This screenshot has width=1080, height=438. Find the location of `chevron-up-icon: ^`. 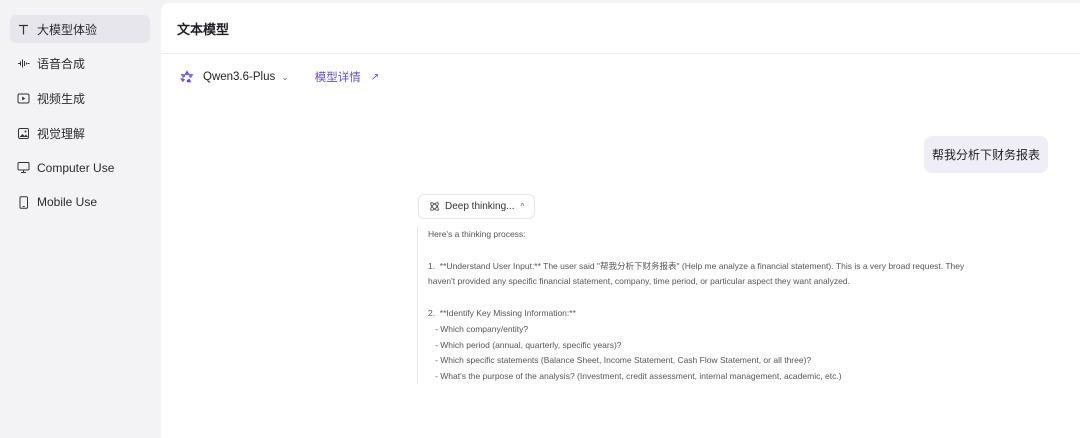

chevron-up-icon: ^ is located at coordinates (522, 206).